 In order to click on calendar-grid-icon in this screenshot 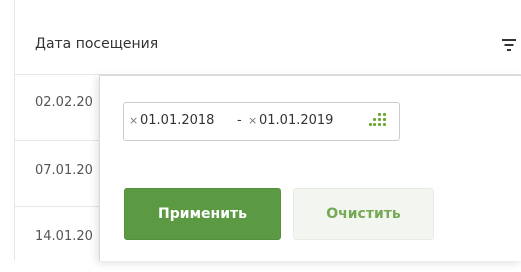, I will do `click(378, 120)`.